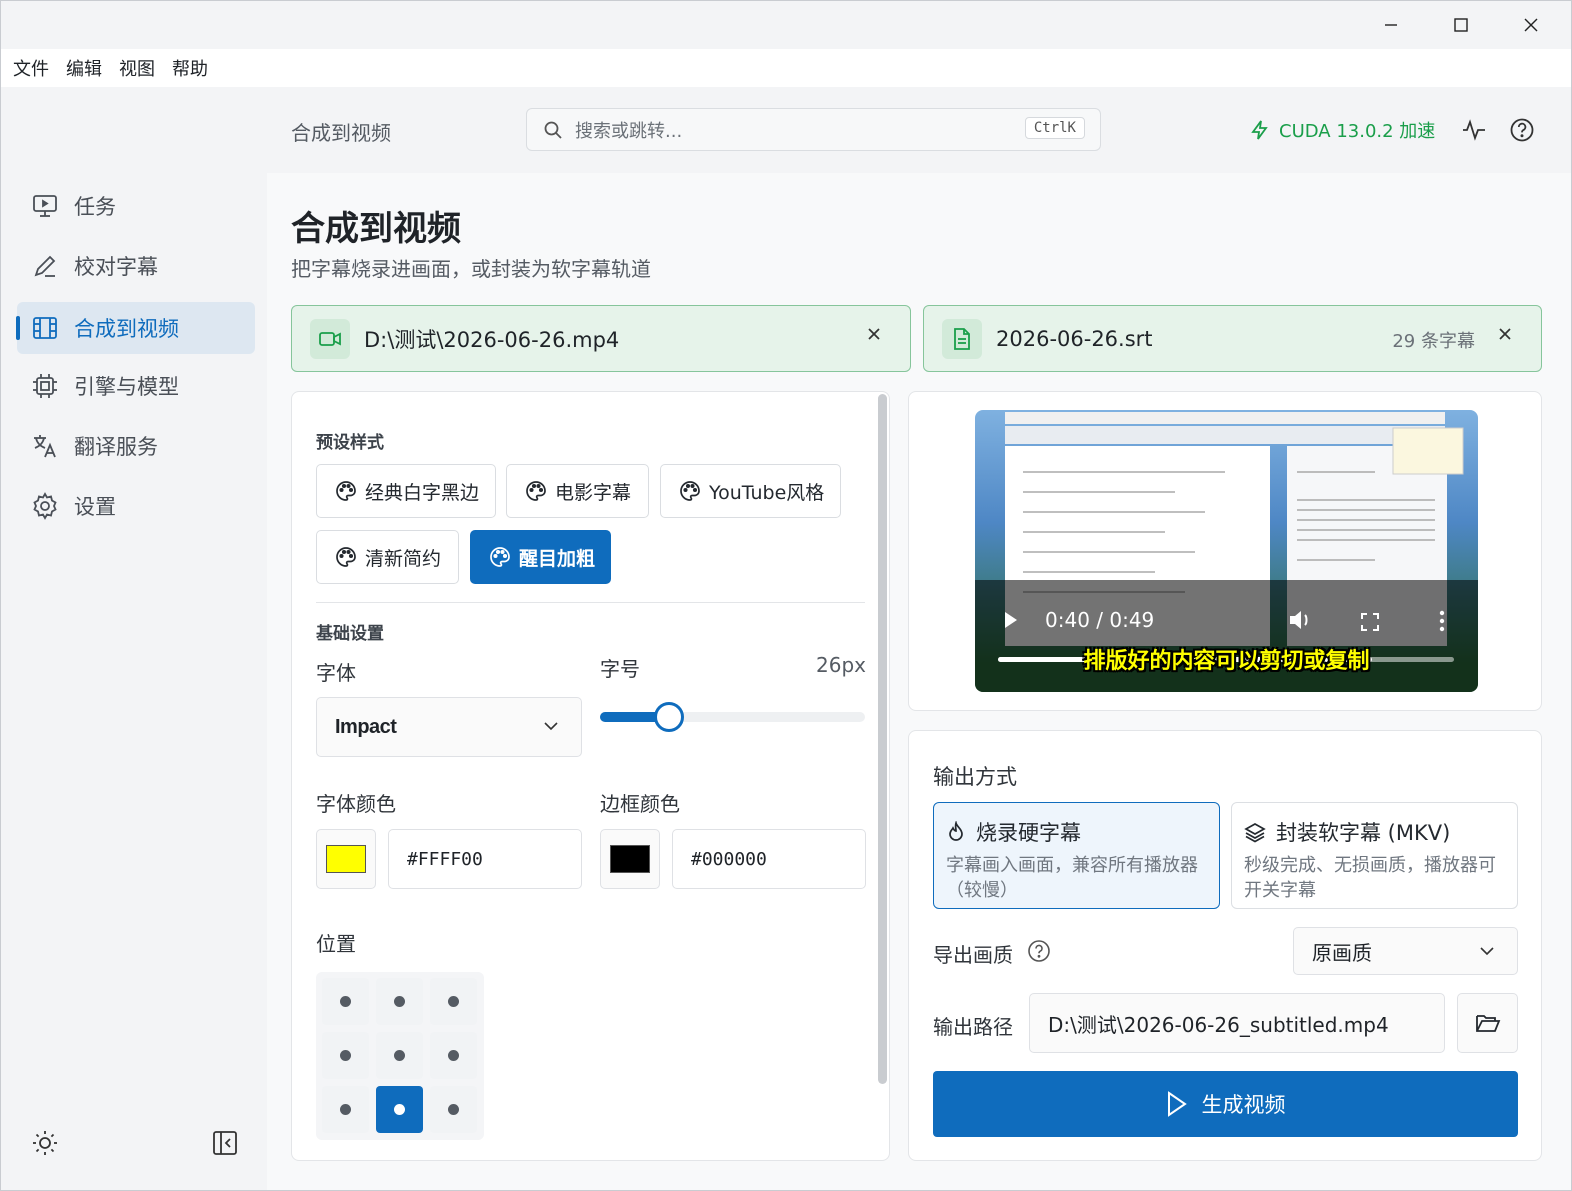 The width and height of the screenshot is (1572, 1191). I want to click on preset-youtube-button: YouTube风格, so click(750, 491).